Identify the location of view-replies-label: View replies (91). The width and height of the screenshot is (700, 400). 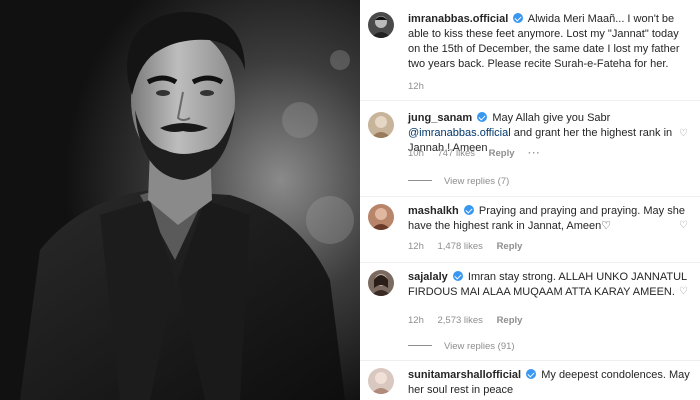
(479, 346).